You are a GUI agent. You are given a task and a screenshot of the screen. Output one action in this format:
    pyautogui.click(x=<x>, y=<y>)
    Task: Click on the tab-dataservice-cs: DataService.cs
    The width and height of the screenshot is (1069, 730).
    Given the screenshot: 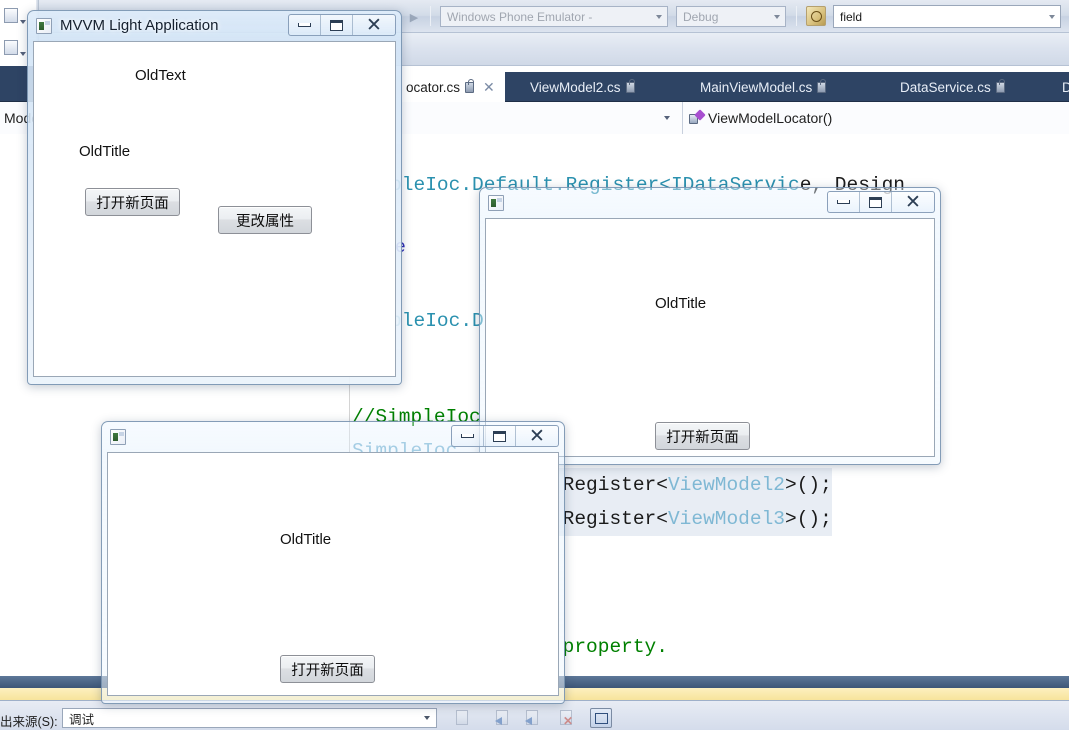 What is the action you would take?
    pyautogui.click(x=952, y=87)
    